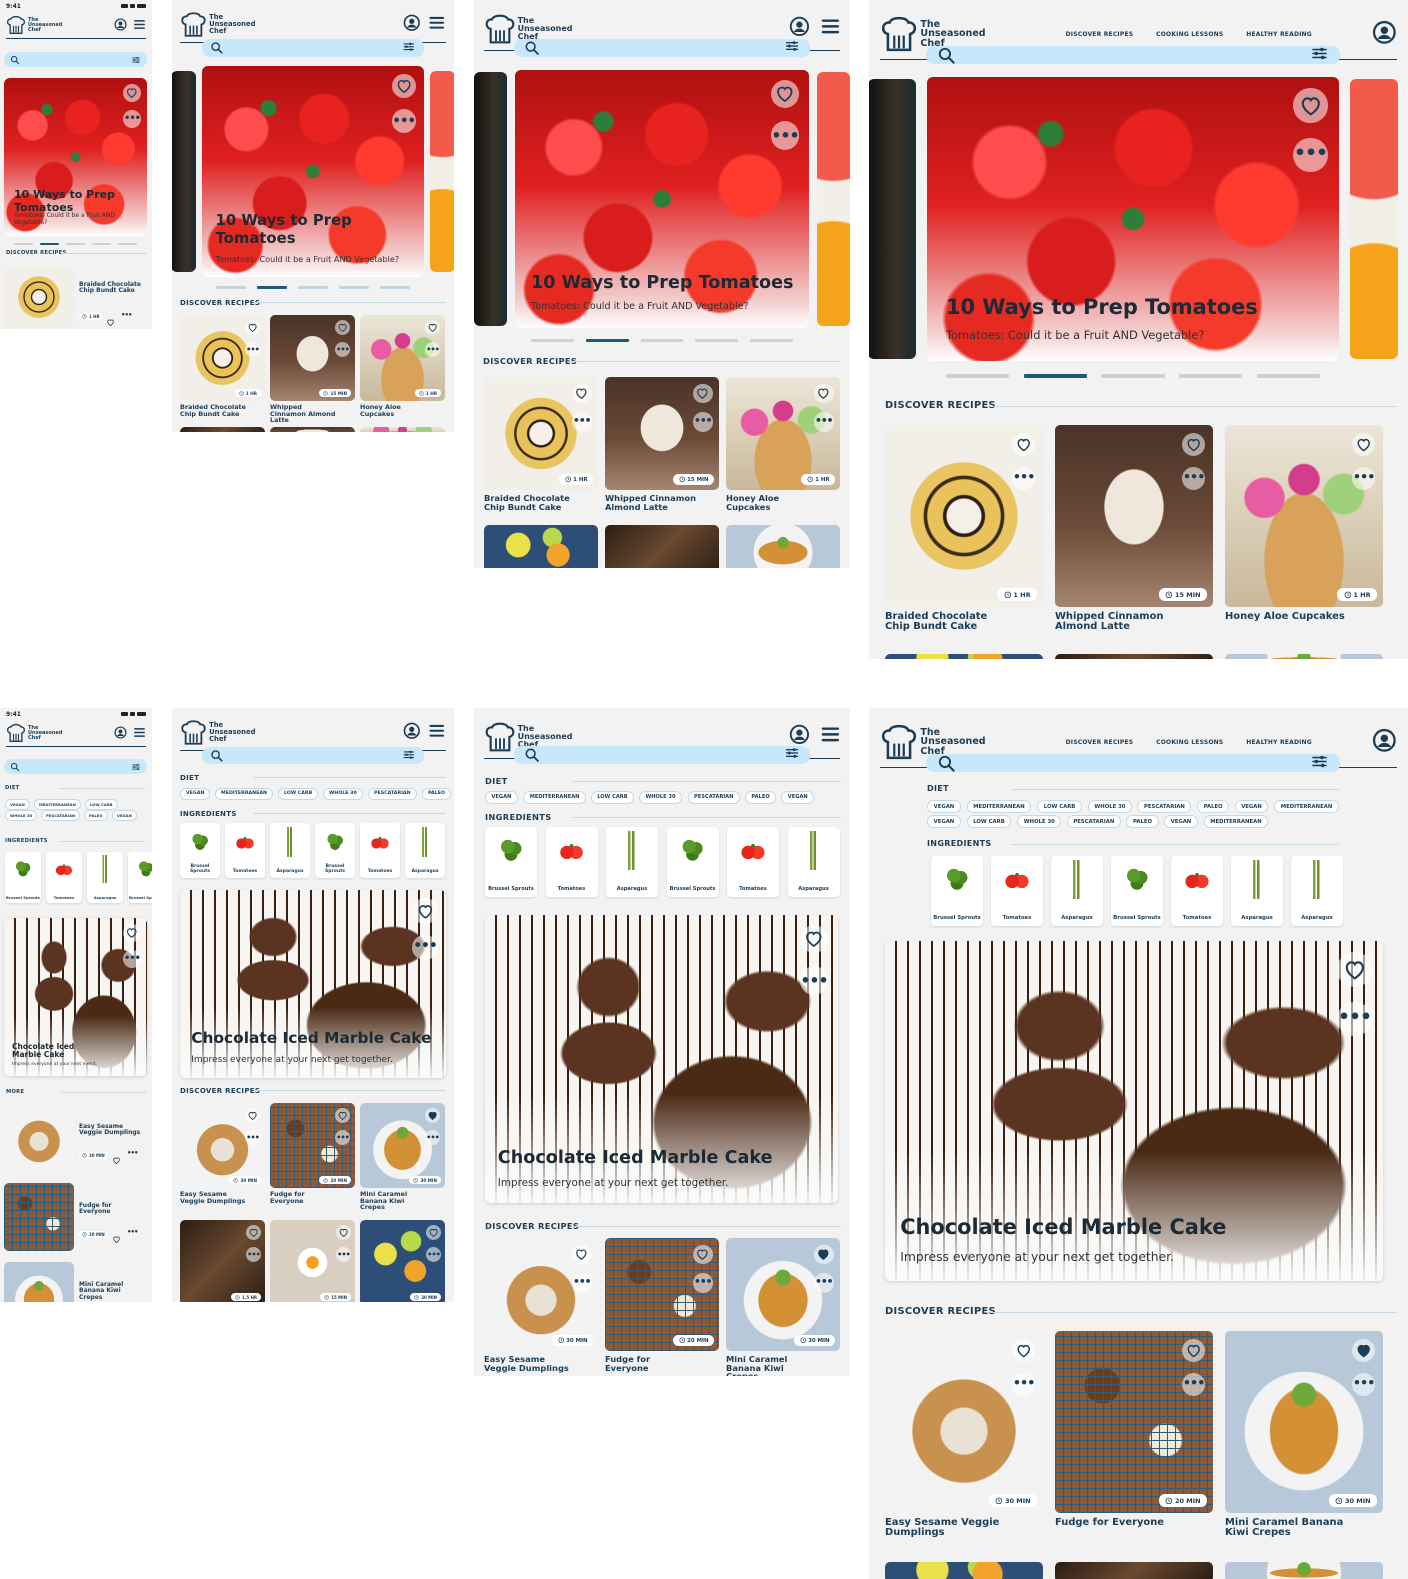 This screenshot has height=1579, width=1408. What do you see at coordinates (833, 199) in the screenshot?
I see `carousel-next-slide` at bounding box center [833, 199].